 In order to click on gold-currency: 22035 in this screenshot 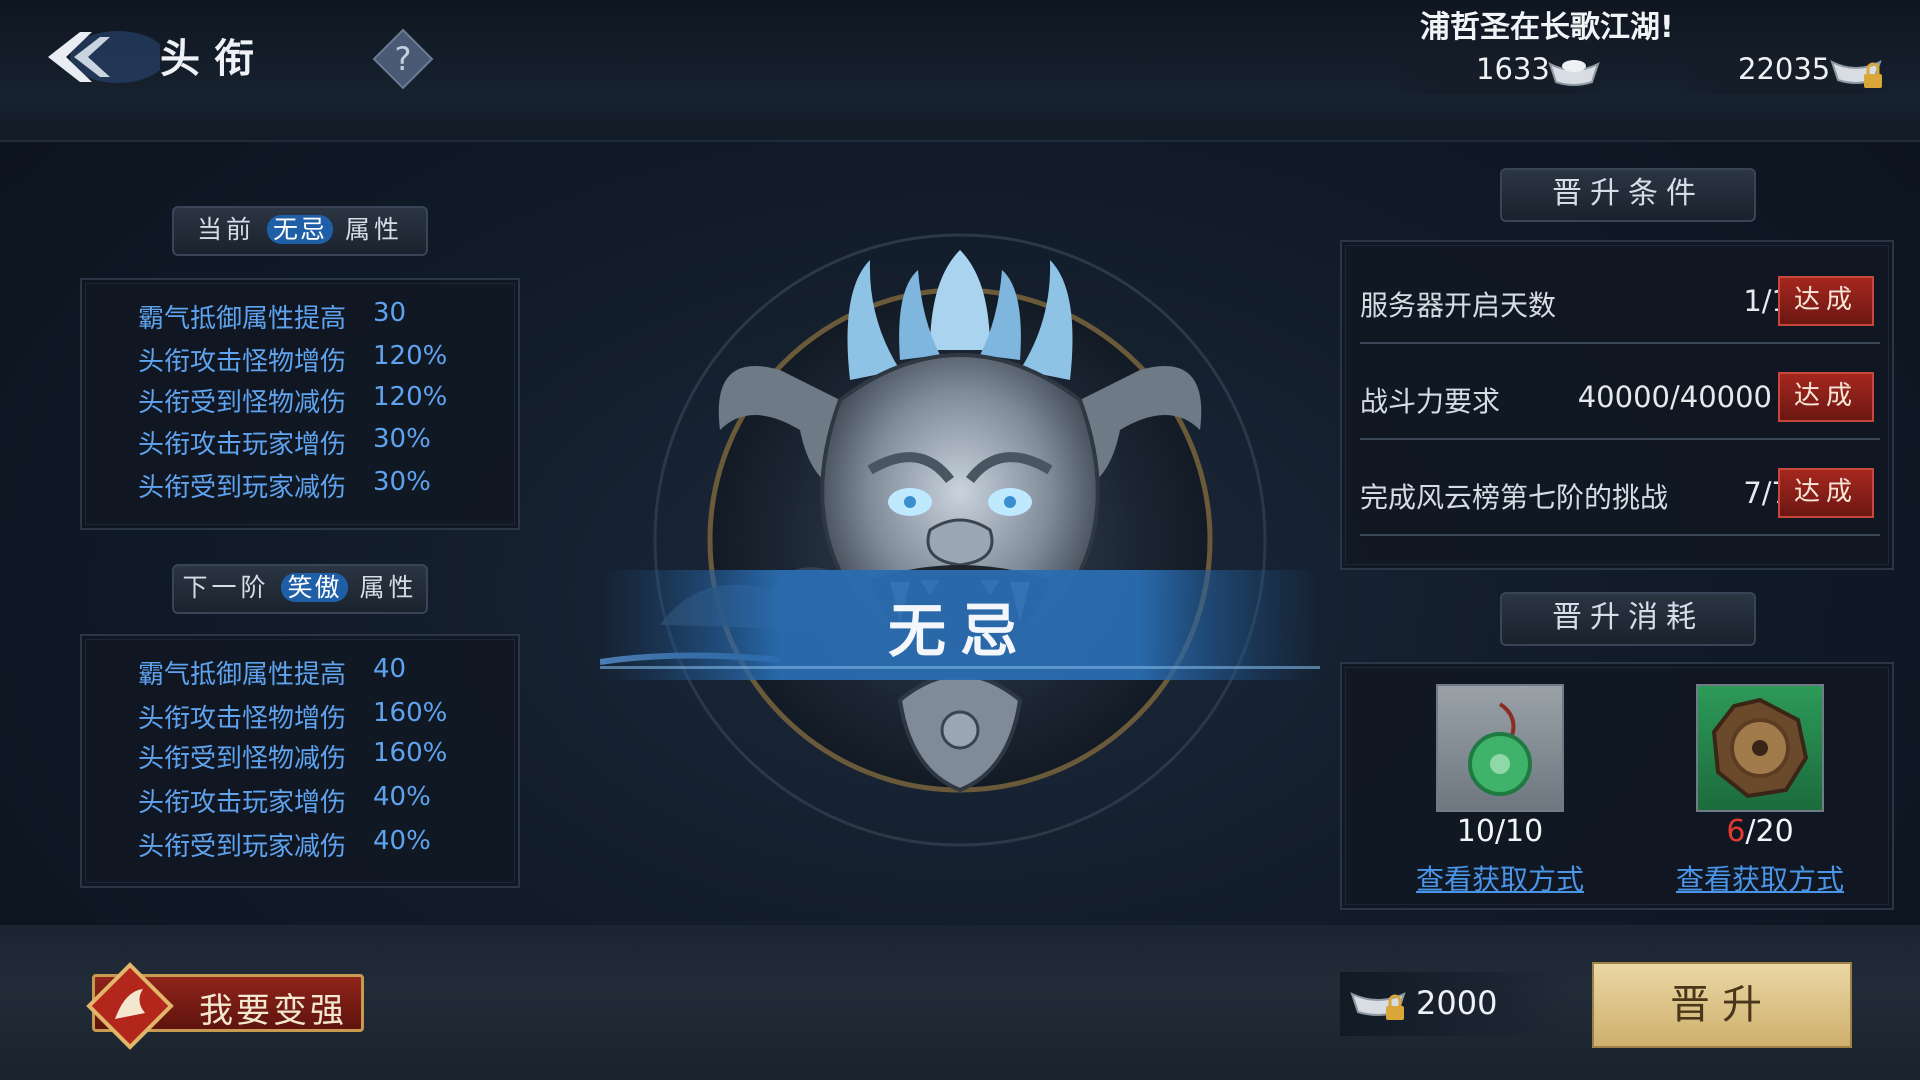, I will do `click(1786, 71)`.